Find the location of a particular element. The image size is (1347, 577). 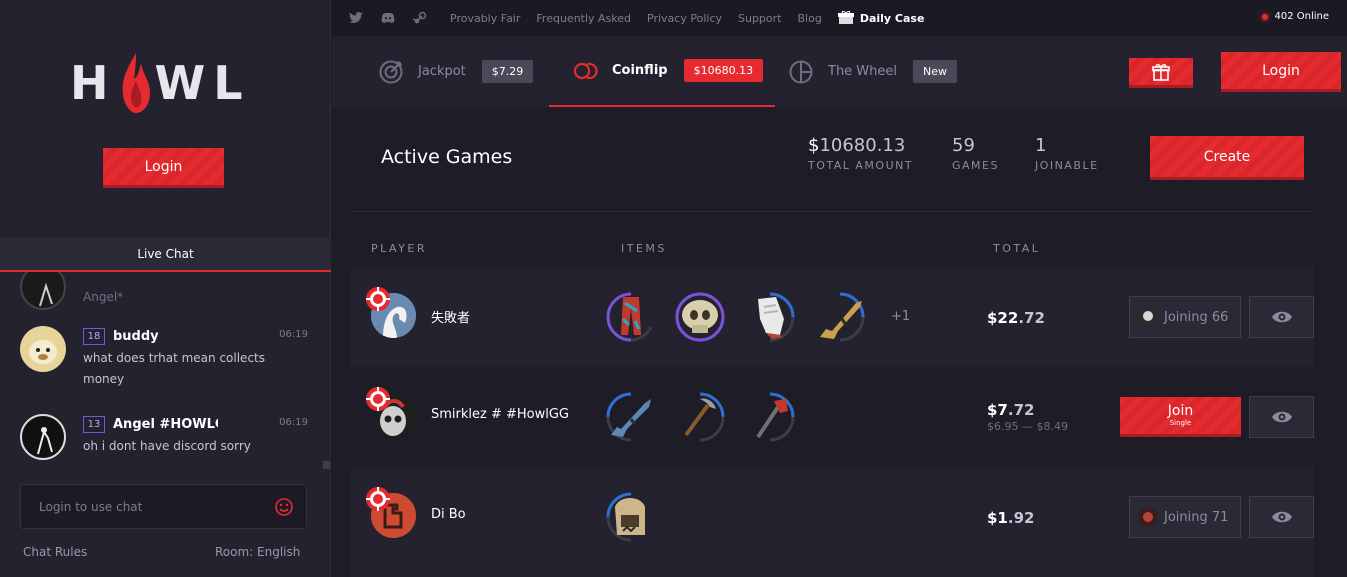

daily-case-link: Daily Case is located at coordinates (881, 18).